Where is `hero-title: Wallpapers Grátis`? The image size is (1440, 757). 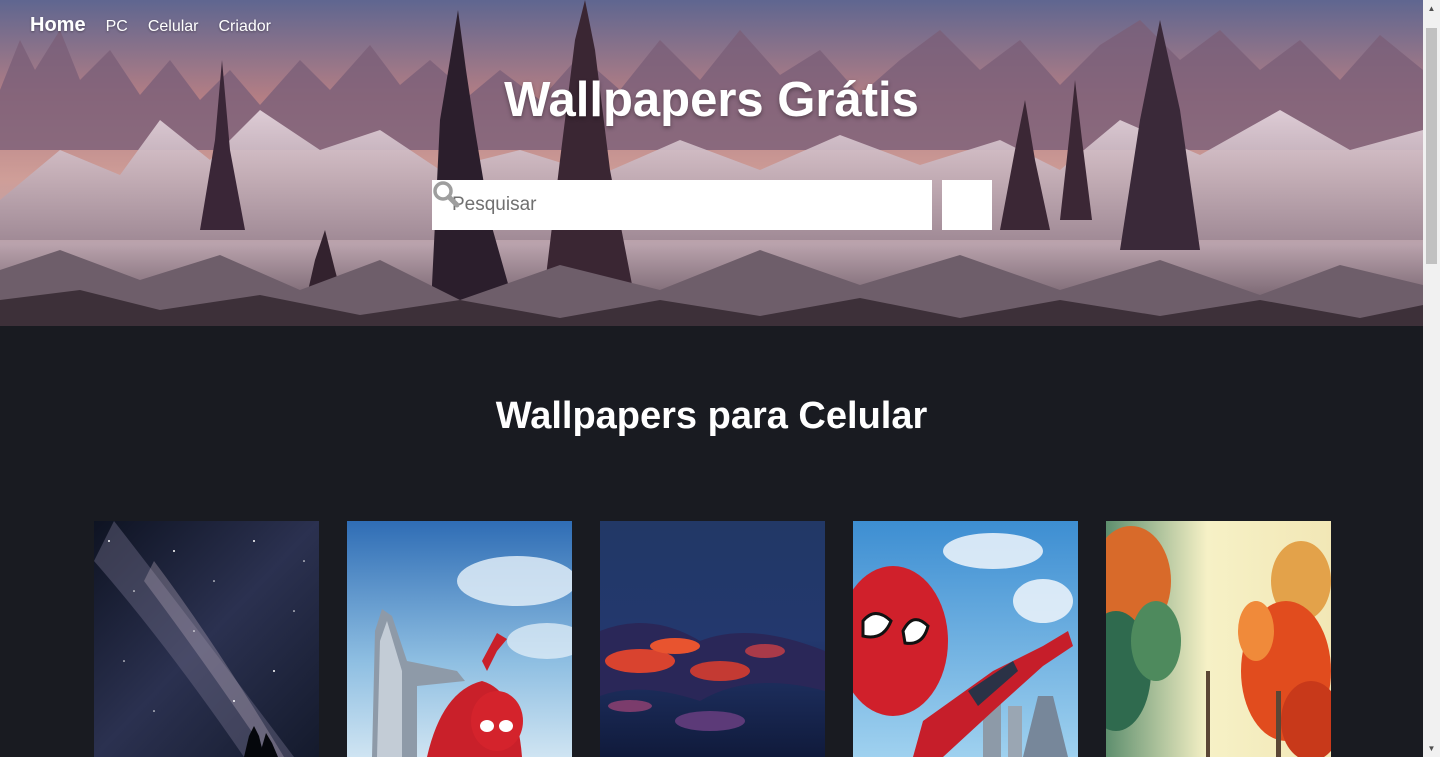
hero-title: Wallpapers Grátis is located at coordinates (711, 100).